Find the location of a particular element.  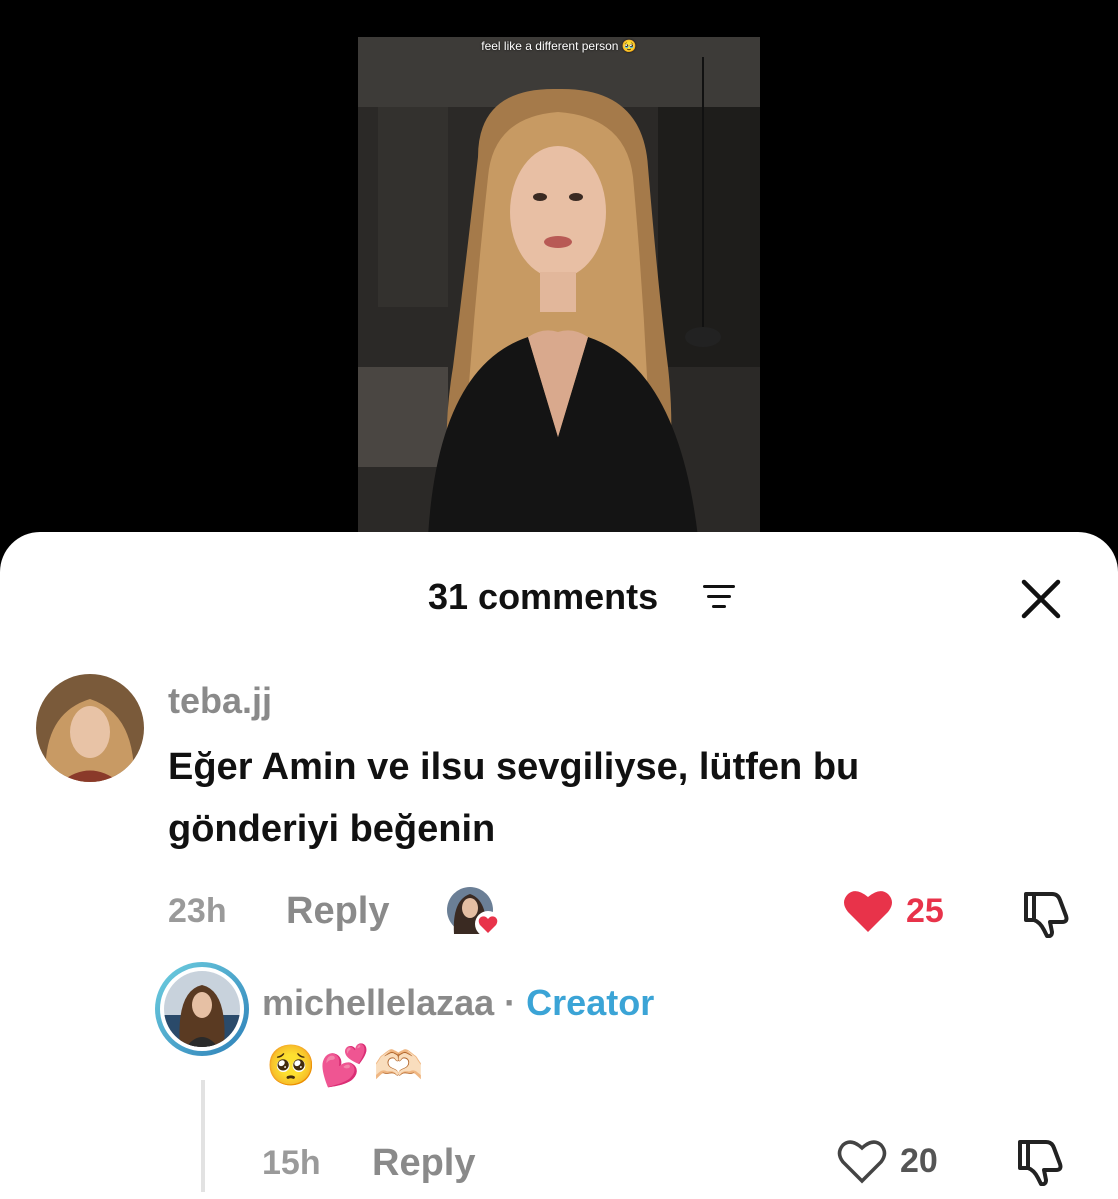

sort-icon is located at coordinates (719, 597).